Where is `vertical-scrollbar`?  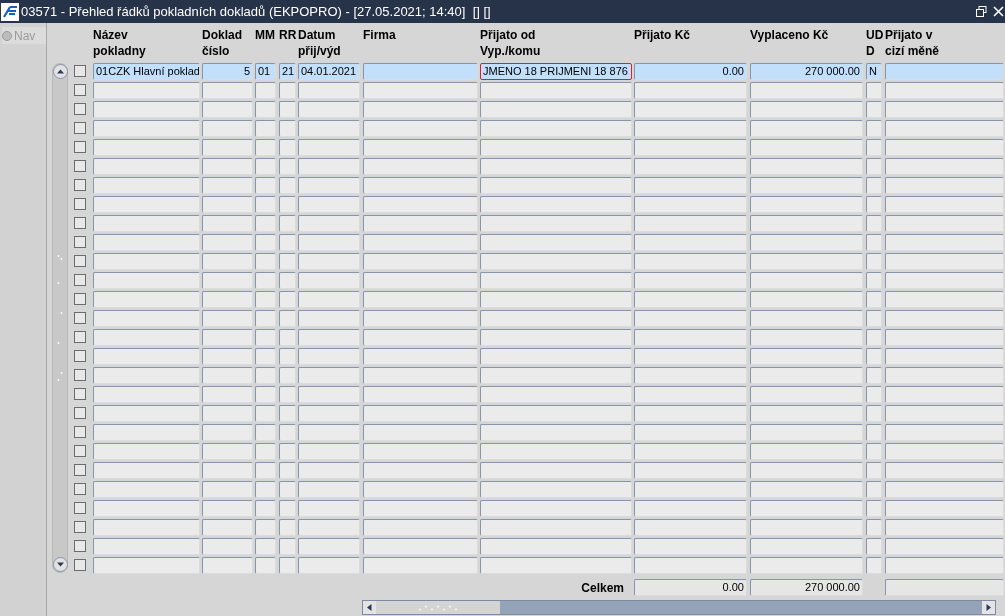 vertical-scrollbar is located at coordinates (60, 318).